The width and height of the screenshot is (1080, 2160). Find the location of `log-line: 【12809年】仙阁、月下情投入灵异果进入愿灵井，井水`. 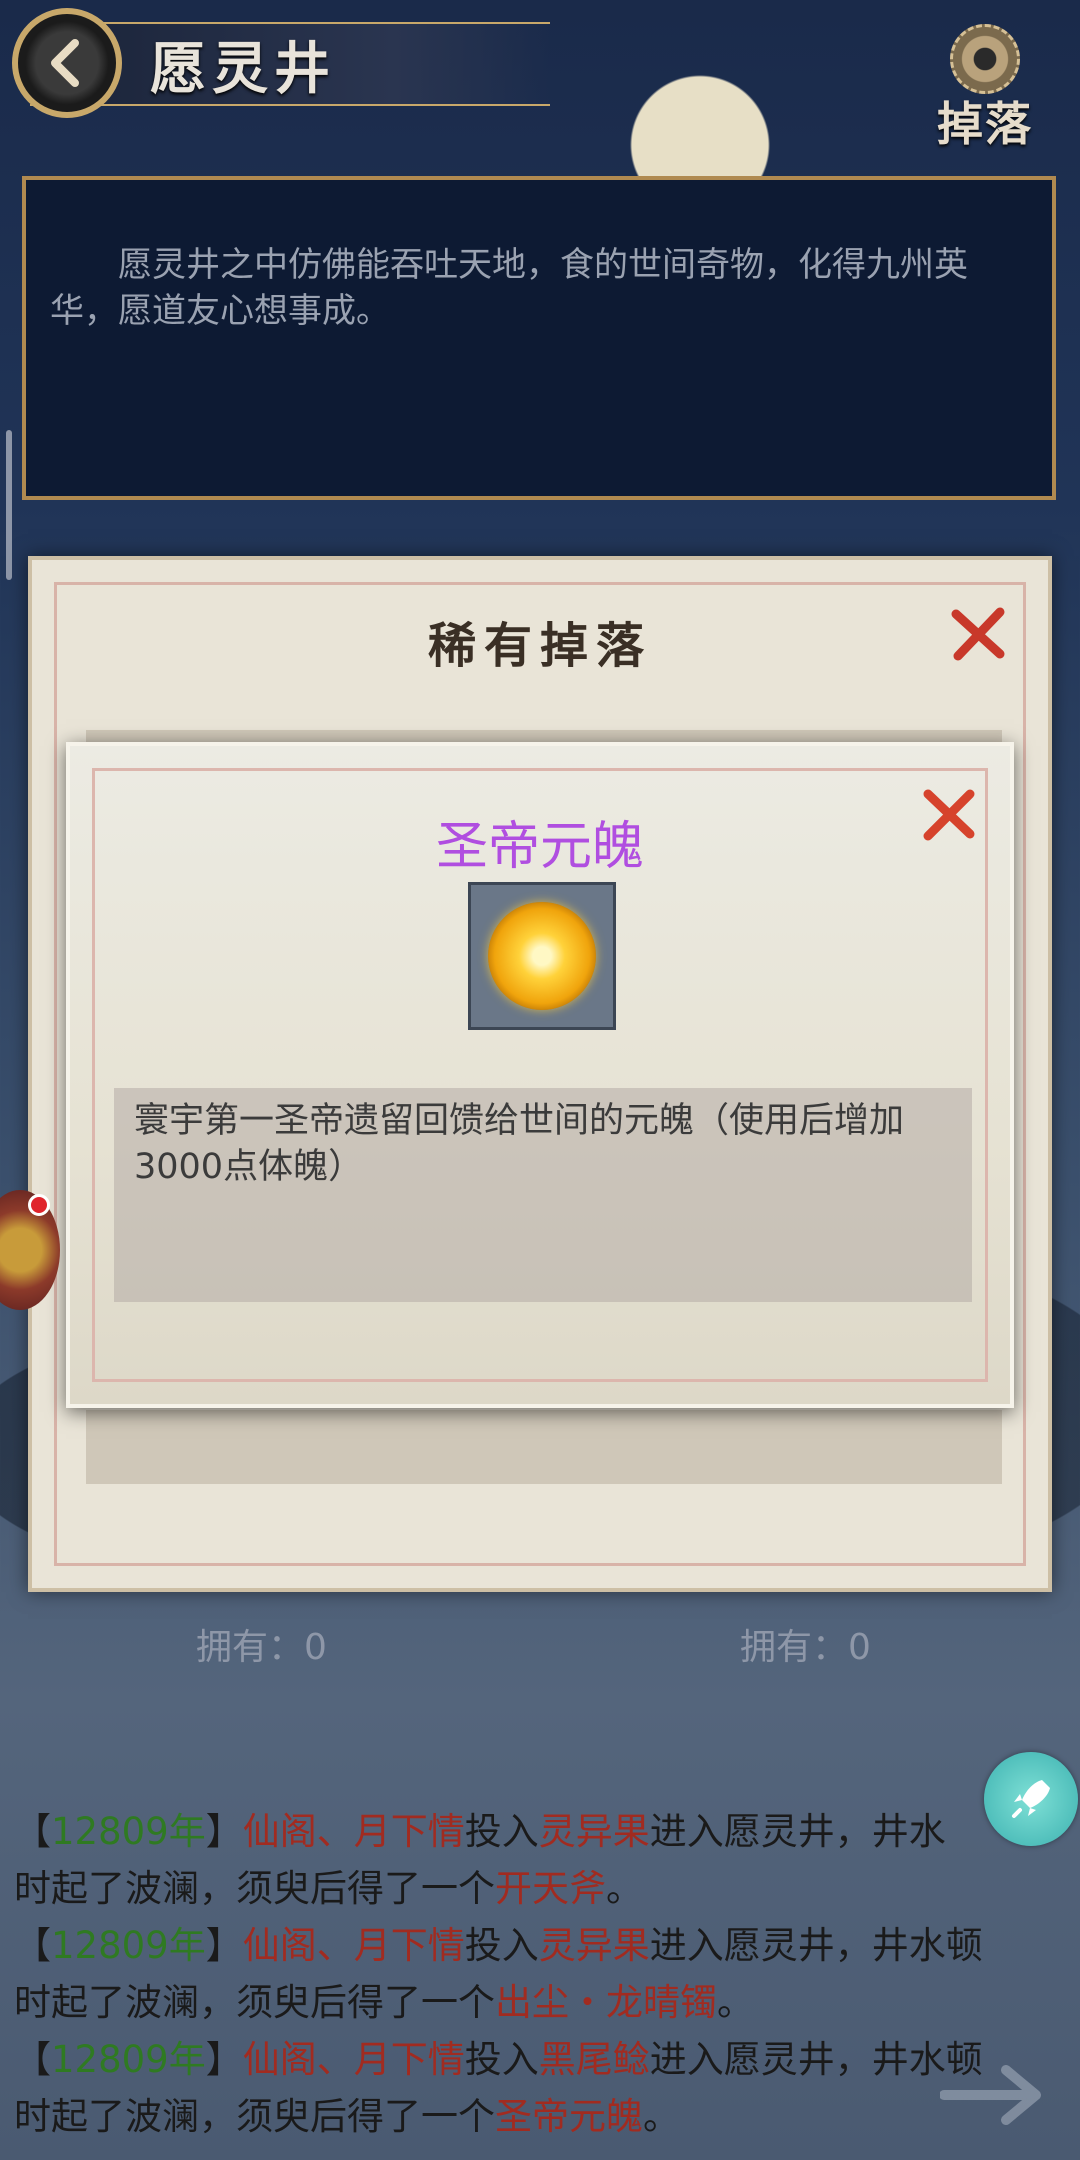

log-line: 【12809年】仙阁、月下情投入灵异果进入愿灵井，井水 is located at coordinates (537, 1831).